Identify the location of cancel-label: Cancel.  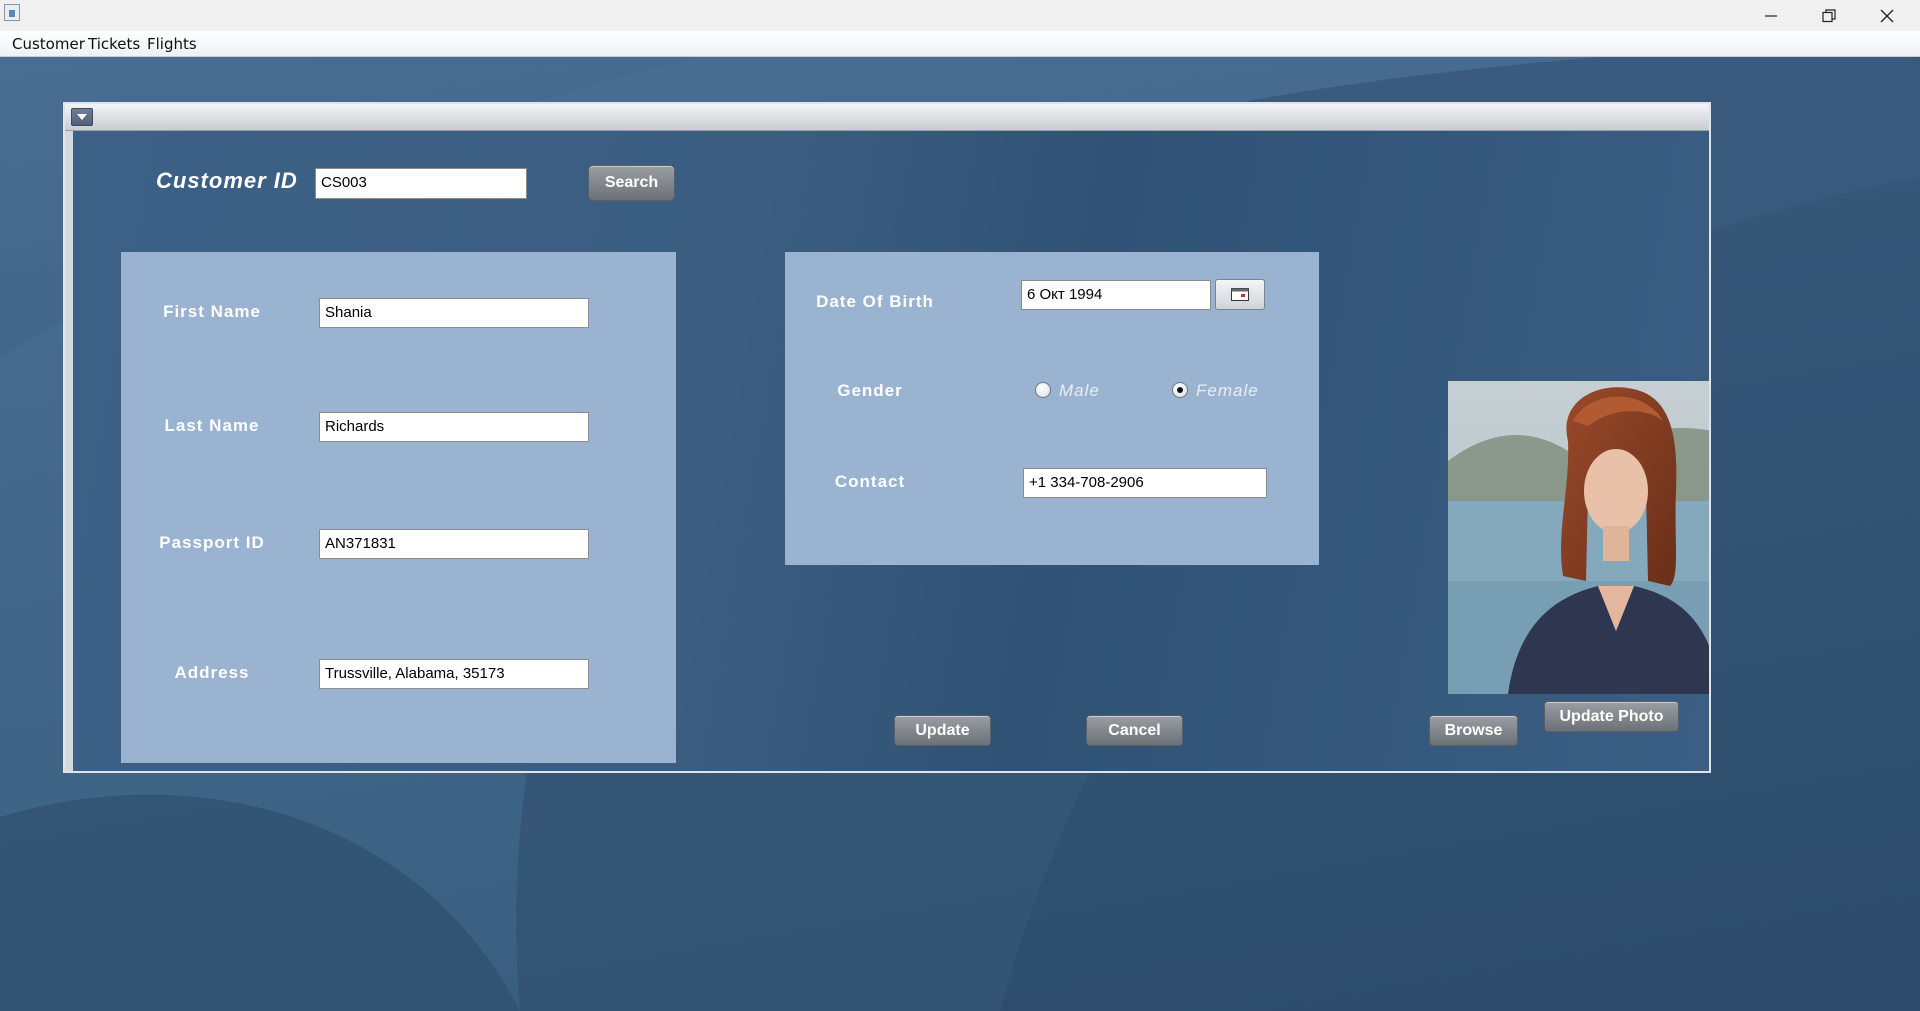
(1134, 730).